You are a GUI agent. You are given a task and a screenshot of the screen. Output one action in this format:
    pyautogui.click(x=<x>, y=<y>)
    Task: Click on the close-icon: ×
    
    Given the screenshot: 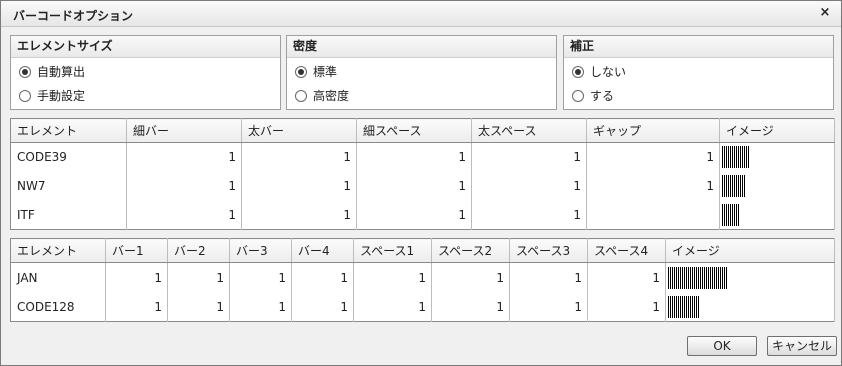 What is the action you would take?
    pyautogui.click(x=825, y=13)
    